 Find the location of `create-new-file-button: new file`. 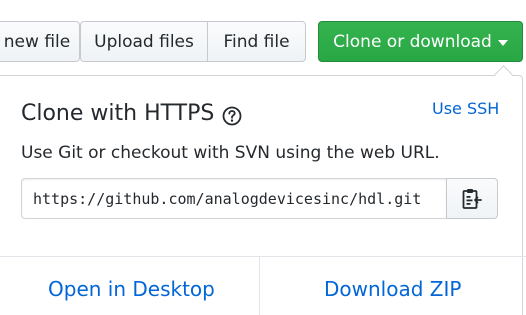

create-new-file-button: new file is located at coordinates (40, 41).